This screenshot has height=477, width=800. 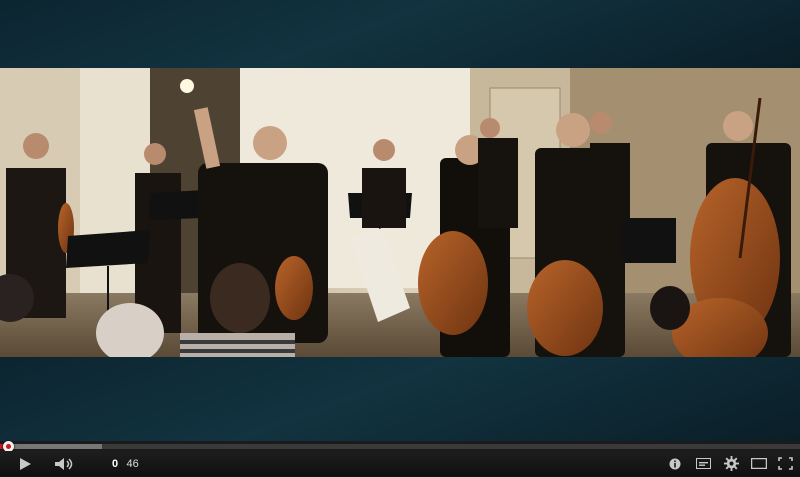 What do you see at coordinates (400, 463) in the screenshot?
I see `control-bar: 0 46` at bounding box center [400, 463].